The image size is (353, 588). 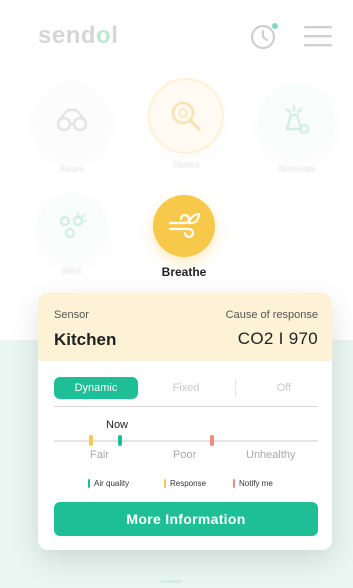 I want to click on legend-label: Notify me, so click(x=256, y=483).